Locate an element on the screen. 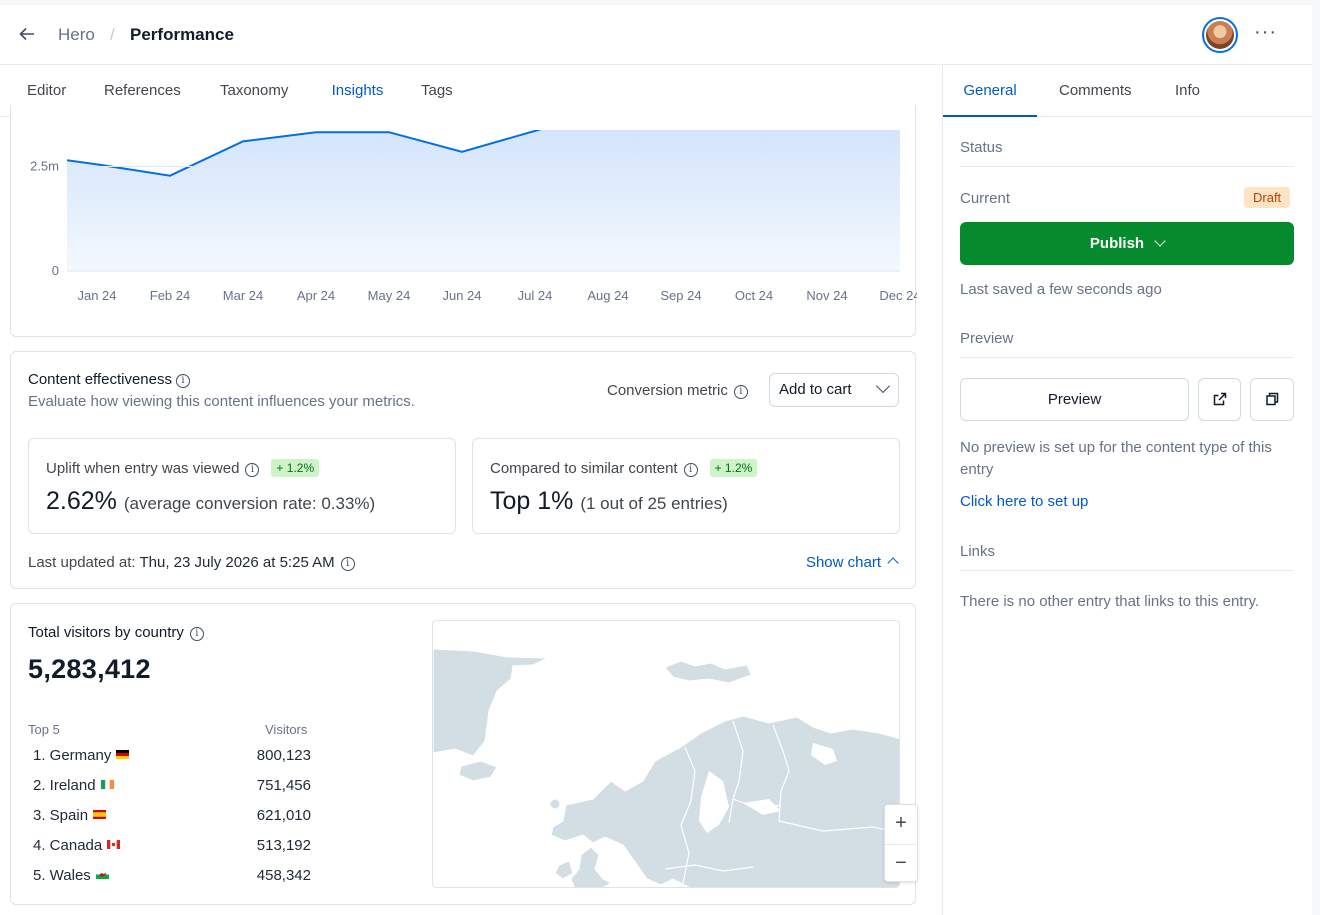 The width and height of the screenshot is (1320, 915). arrow-left-icon is located at coordinates (27, 34).